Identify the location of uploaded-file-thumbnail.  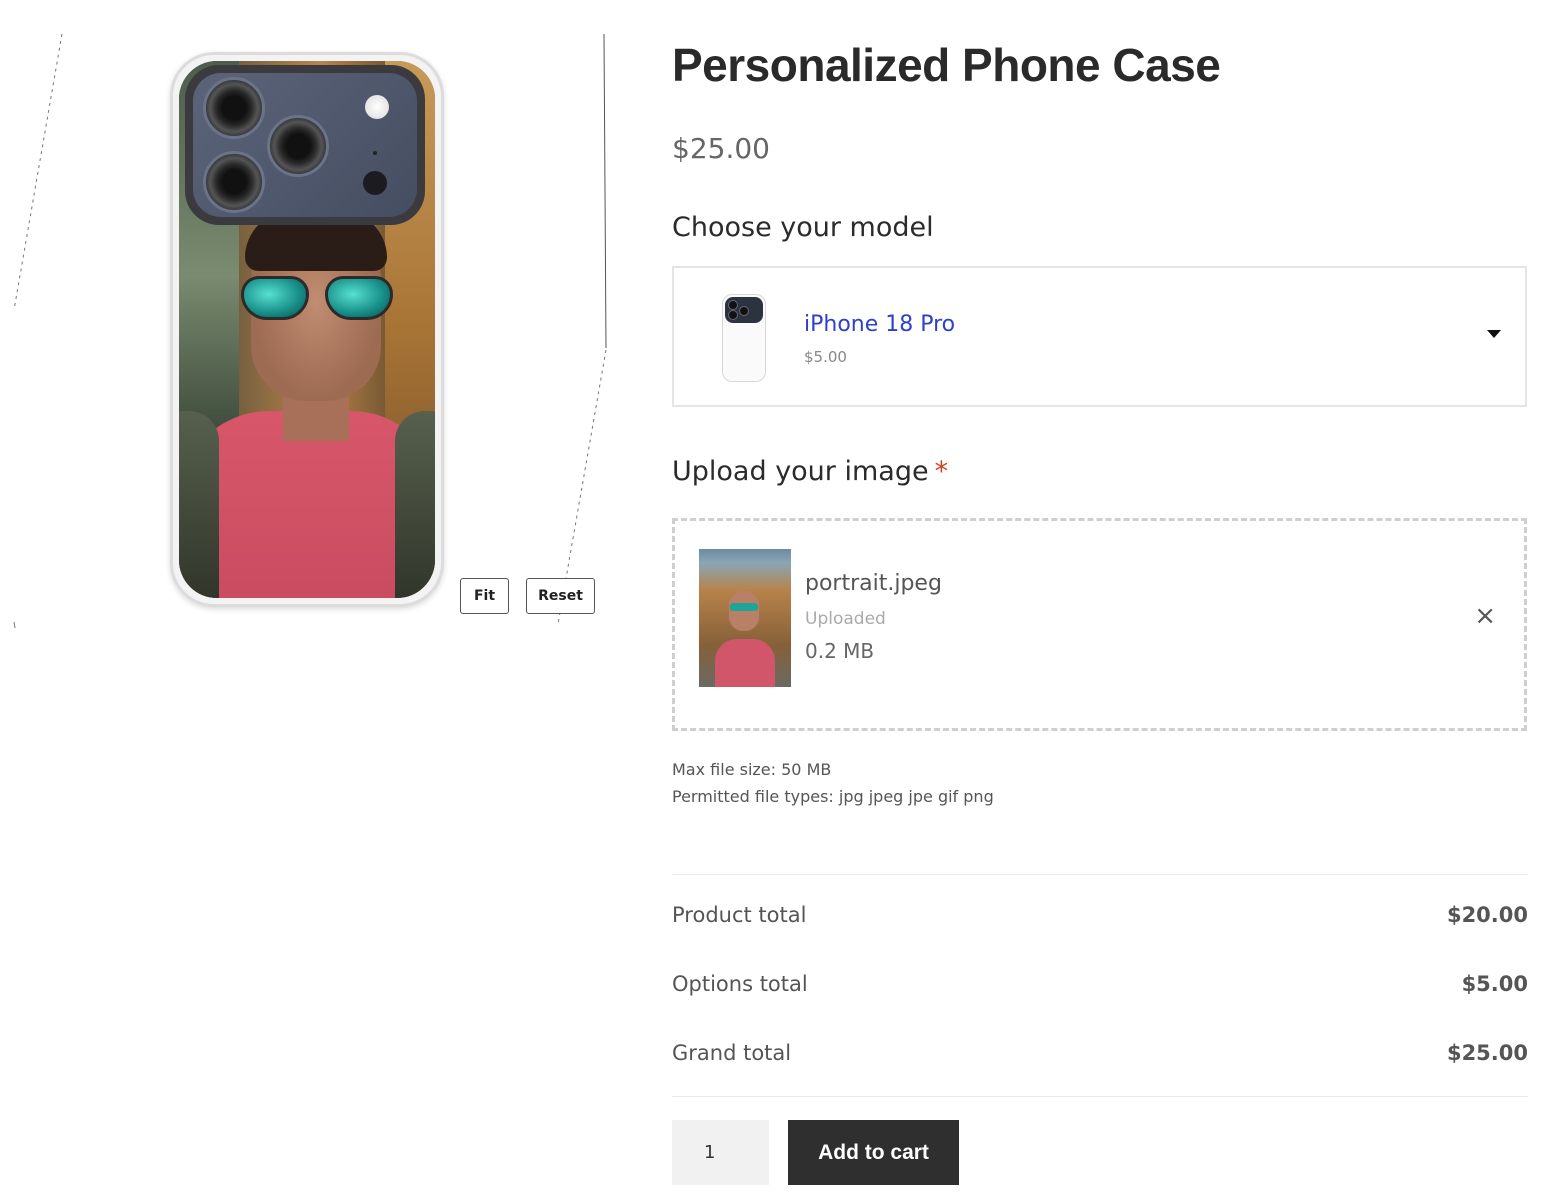
(745, 618).